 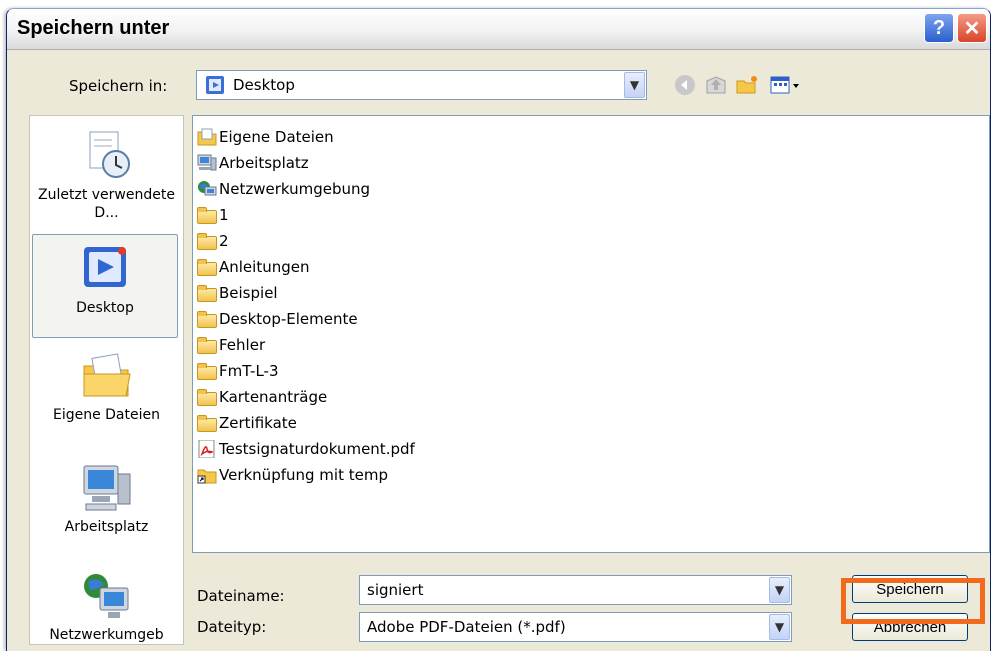 I want to click on new-folder-icon, so click(x=747, y=85).